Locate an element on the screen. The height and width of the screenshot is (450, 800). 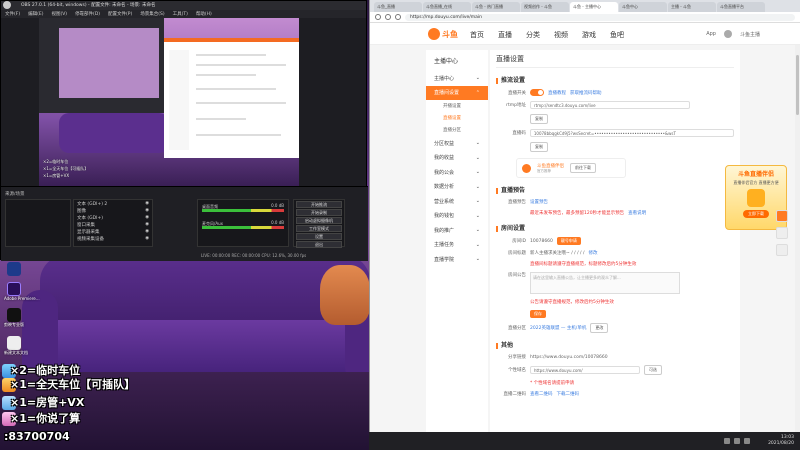
live-toggle is located at coordinates (537, 92).